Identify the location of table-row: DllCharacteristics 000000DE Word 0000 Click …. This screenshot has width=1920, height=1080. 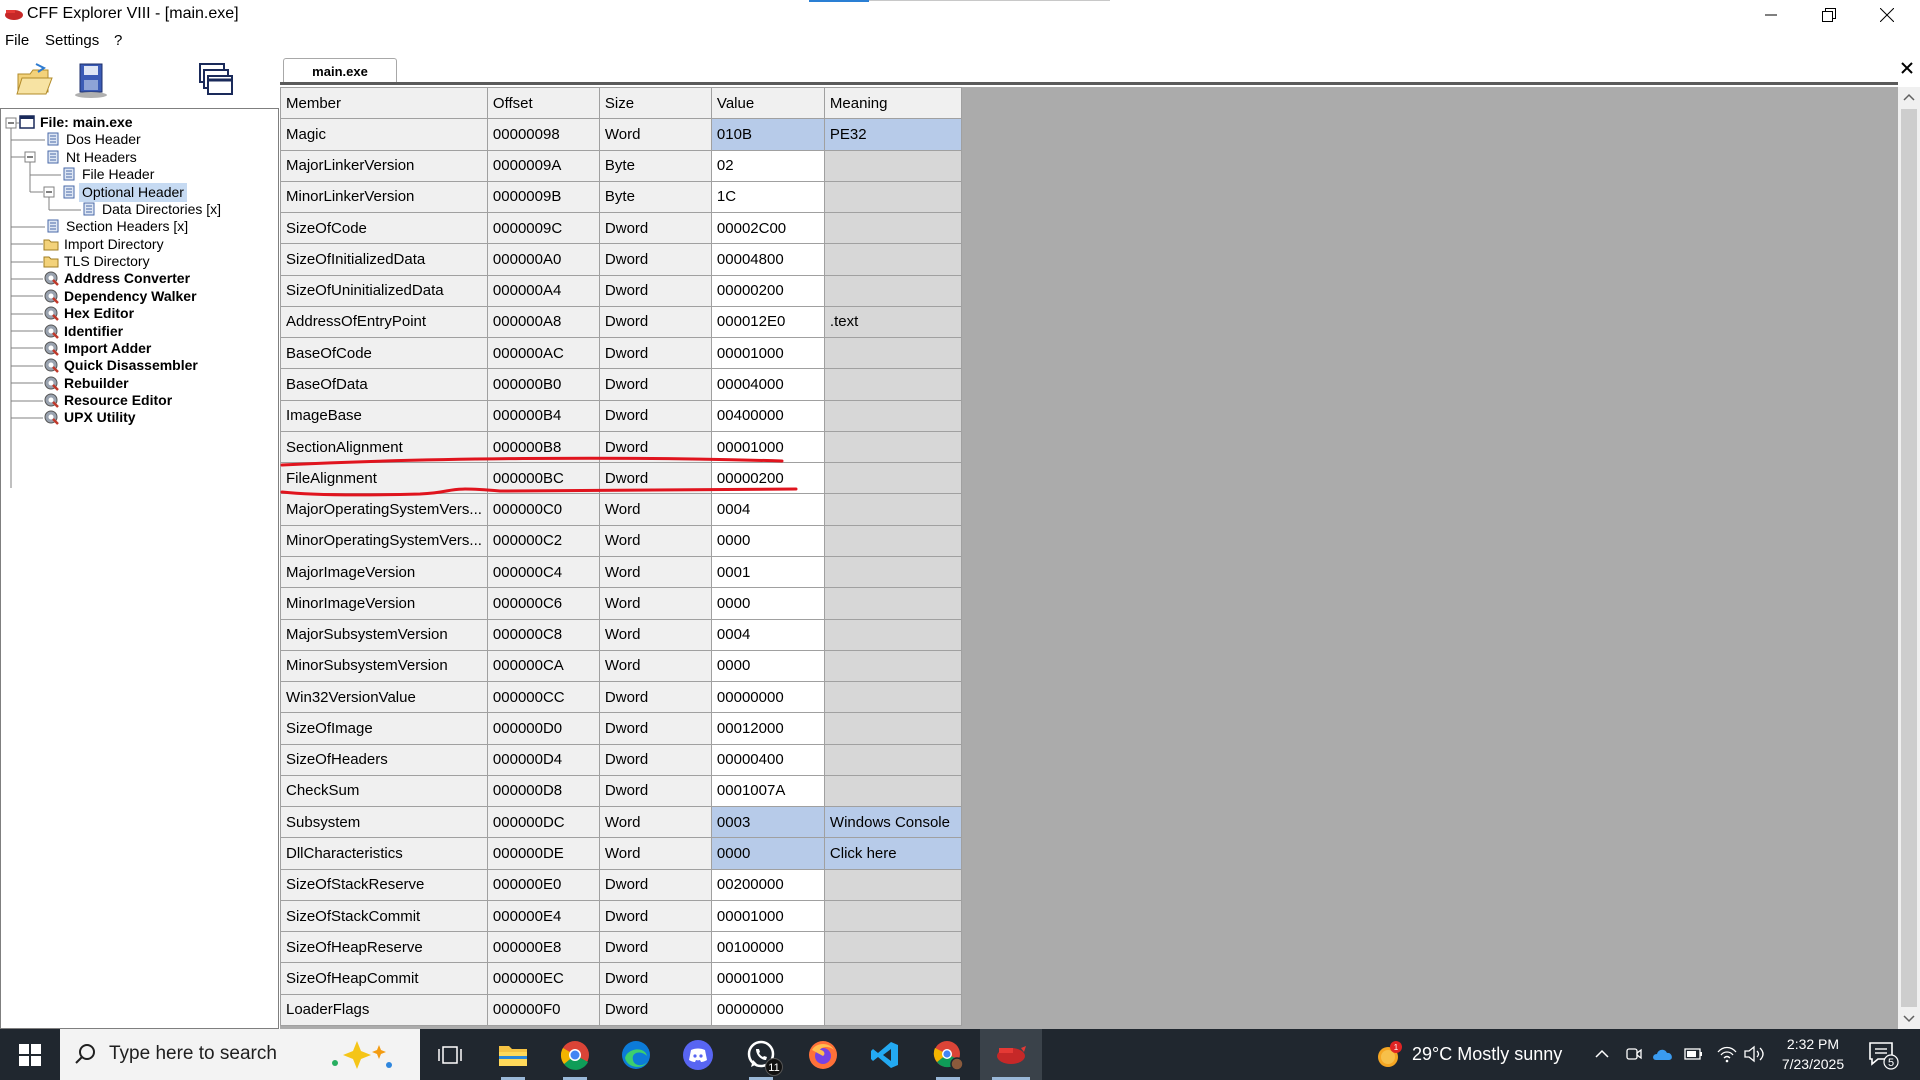
(621, 853).